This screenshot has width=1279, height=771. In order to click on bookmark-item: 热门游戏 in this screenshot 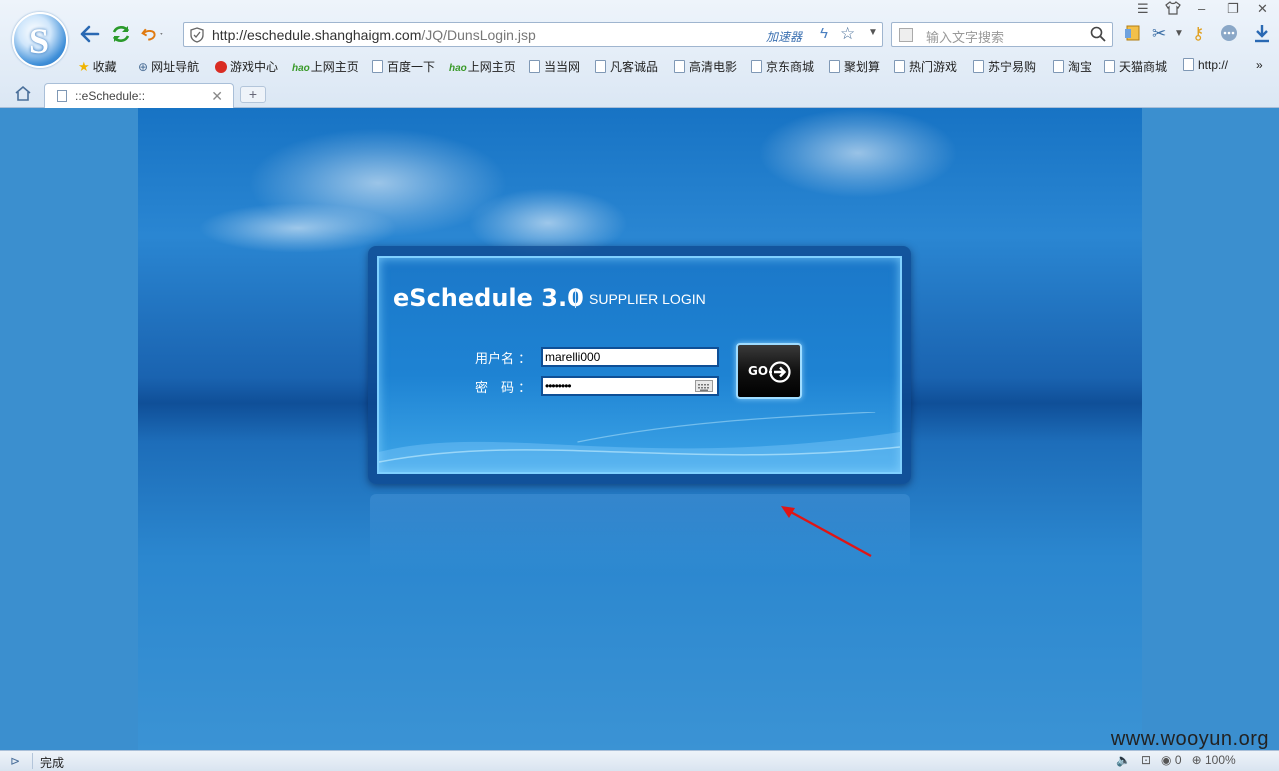, I will do `click(925, 66)`.